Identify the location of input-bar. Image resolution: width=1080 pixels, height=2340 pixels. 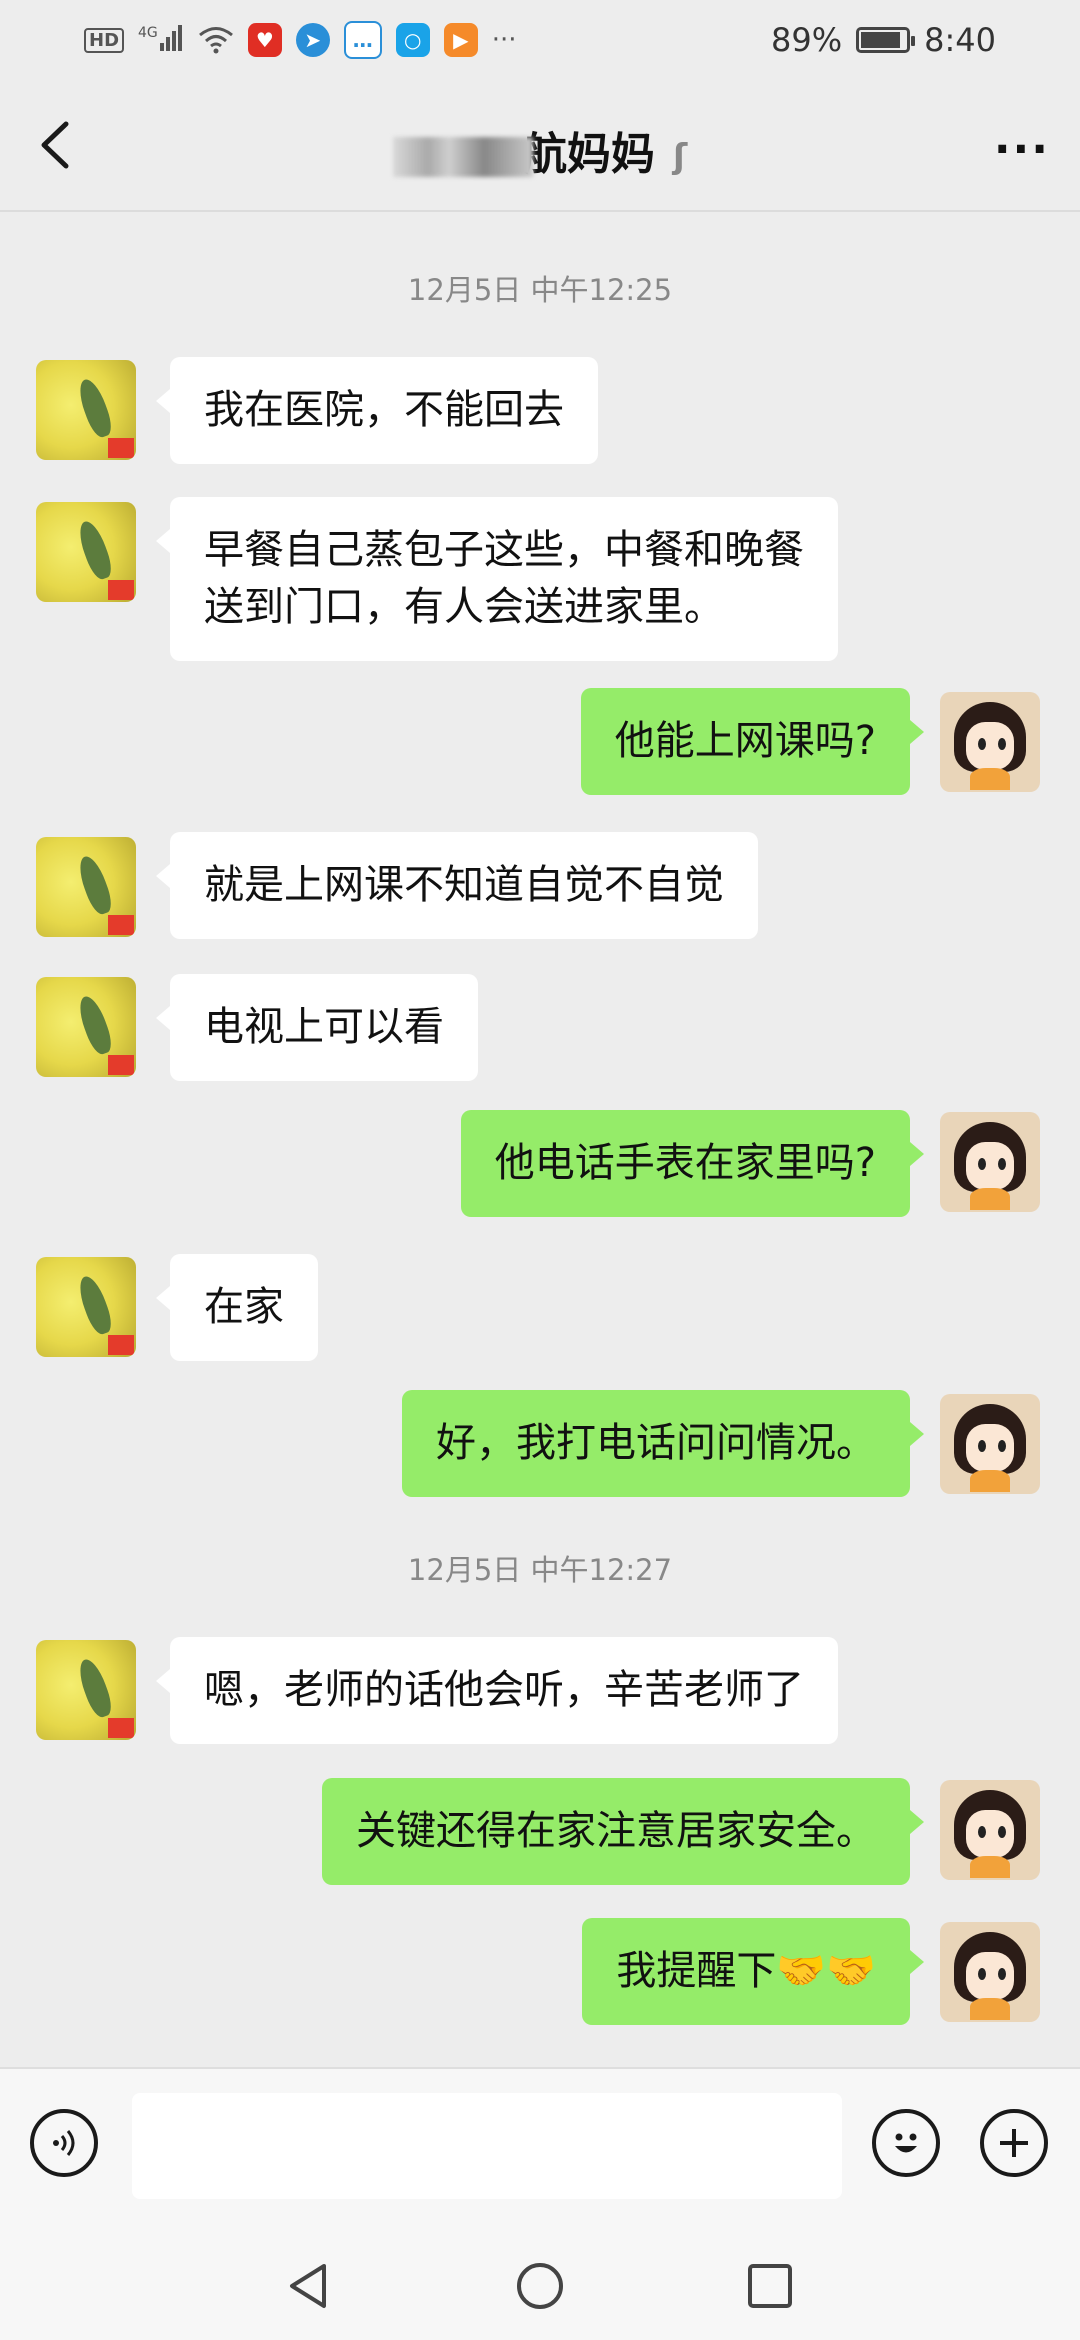
(540, 2150).